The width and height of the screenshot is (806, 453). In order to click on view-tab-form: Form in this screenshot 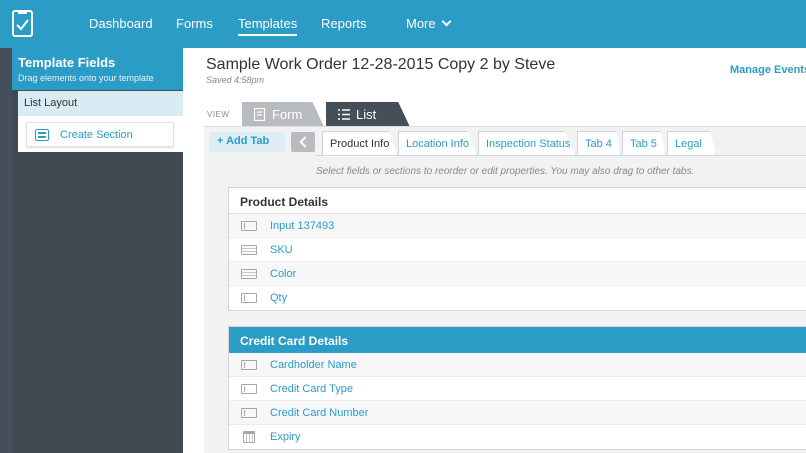, I will do `click(283, 114)`.